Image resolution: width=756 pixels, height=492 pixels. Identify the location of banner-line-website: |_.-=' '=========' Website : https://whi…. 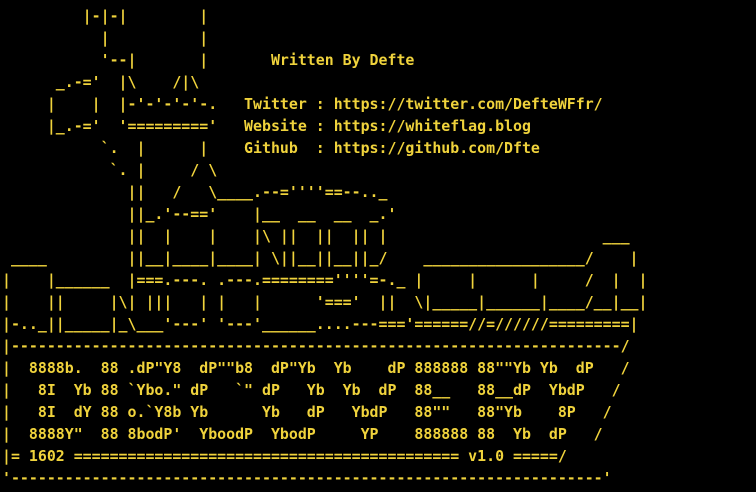
(266, 126).